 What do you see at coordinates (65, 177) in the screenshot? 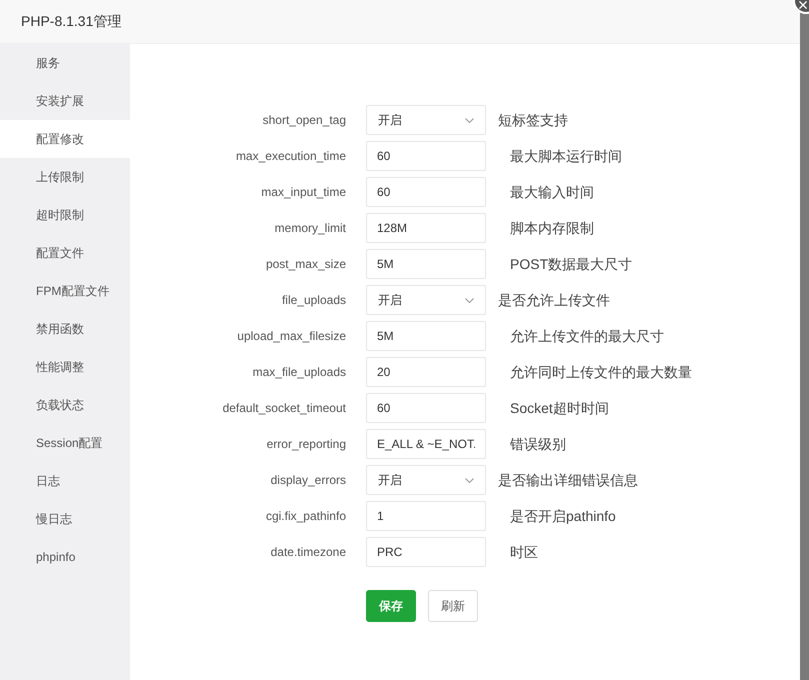
I see `sidebar-item: 上传限制` at bounding box center [65, 177].